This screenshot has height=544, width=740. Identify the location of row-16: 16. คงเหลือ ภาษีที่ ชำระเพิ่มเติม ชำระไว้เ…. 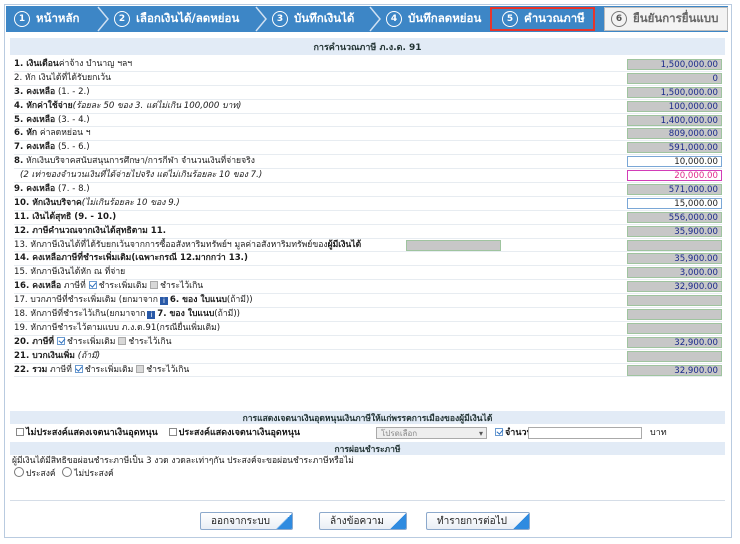
(368, 287).